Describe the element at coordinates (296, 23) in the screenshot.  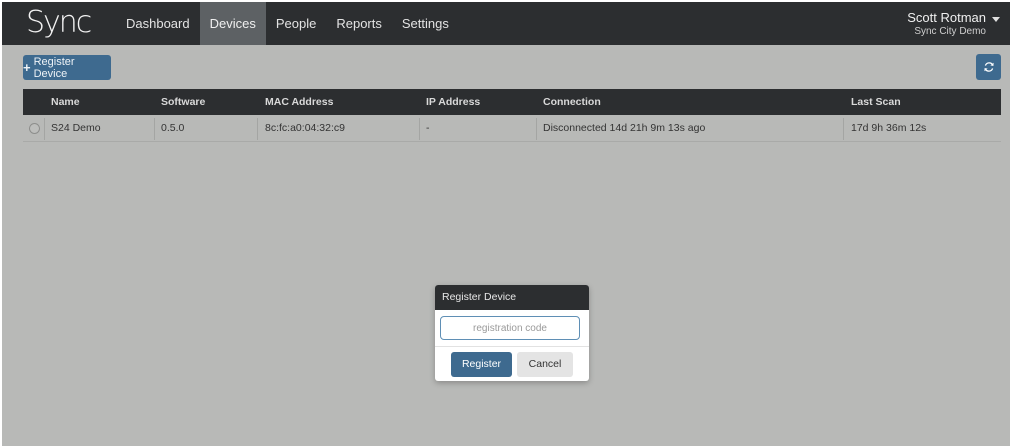
I see `nav-people: People` at that location.